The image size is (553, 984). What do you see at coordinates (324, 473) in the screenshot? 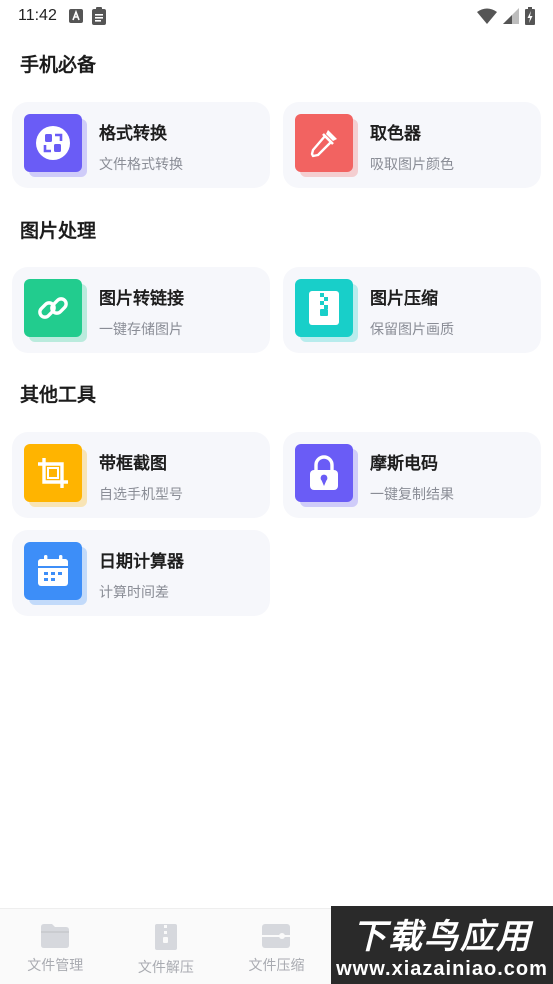
I see `lock-icon` at bounding box center [324, 473].